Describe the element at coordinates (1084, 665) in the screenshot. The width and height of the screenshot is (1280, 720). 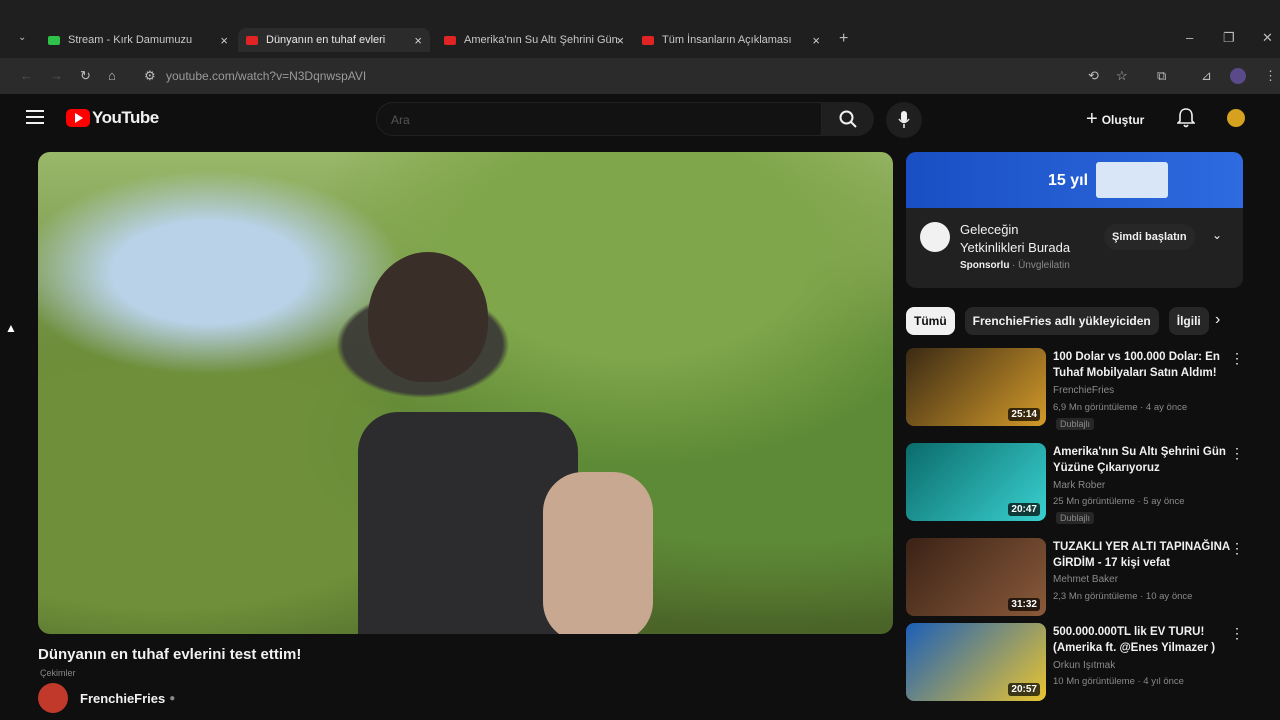
I see `recommendation-channel: Orkun Işıtmak` at that location.